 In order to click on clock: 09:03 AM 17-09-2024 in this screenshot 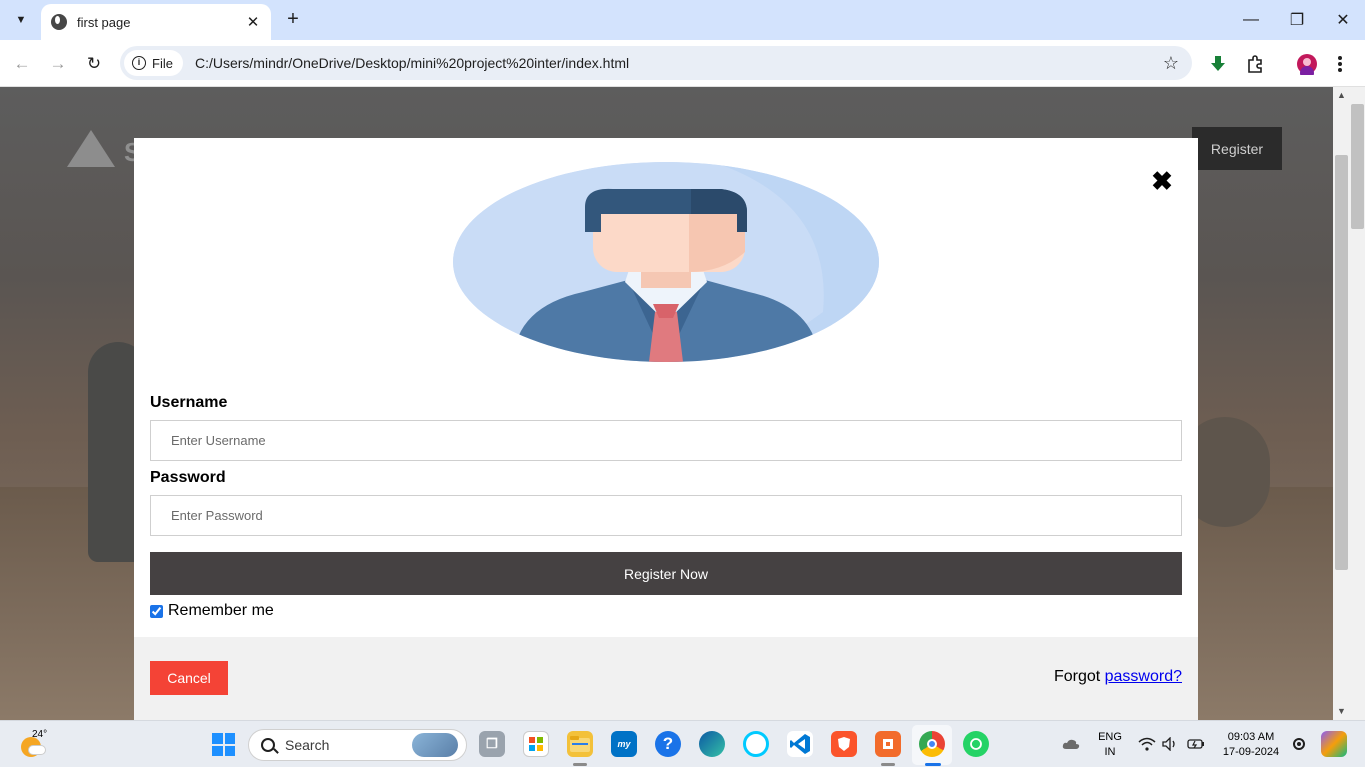, I will do `click(1251, 745)`.